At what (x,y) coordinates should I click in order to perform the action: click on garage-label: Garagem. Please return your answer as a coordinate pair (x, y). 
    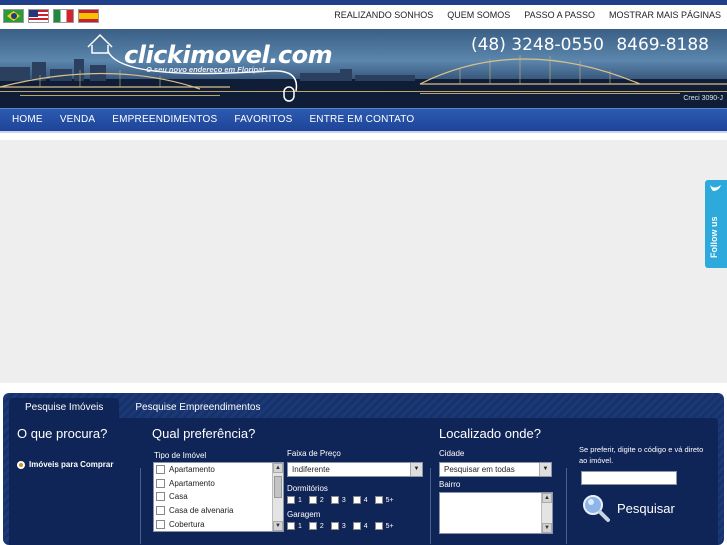
    Looking at the image, I should click on (304, 514).